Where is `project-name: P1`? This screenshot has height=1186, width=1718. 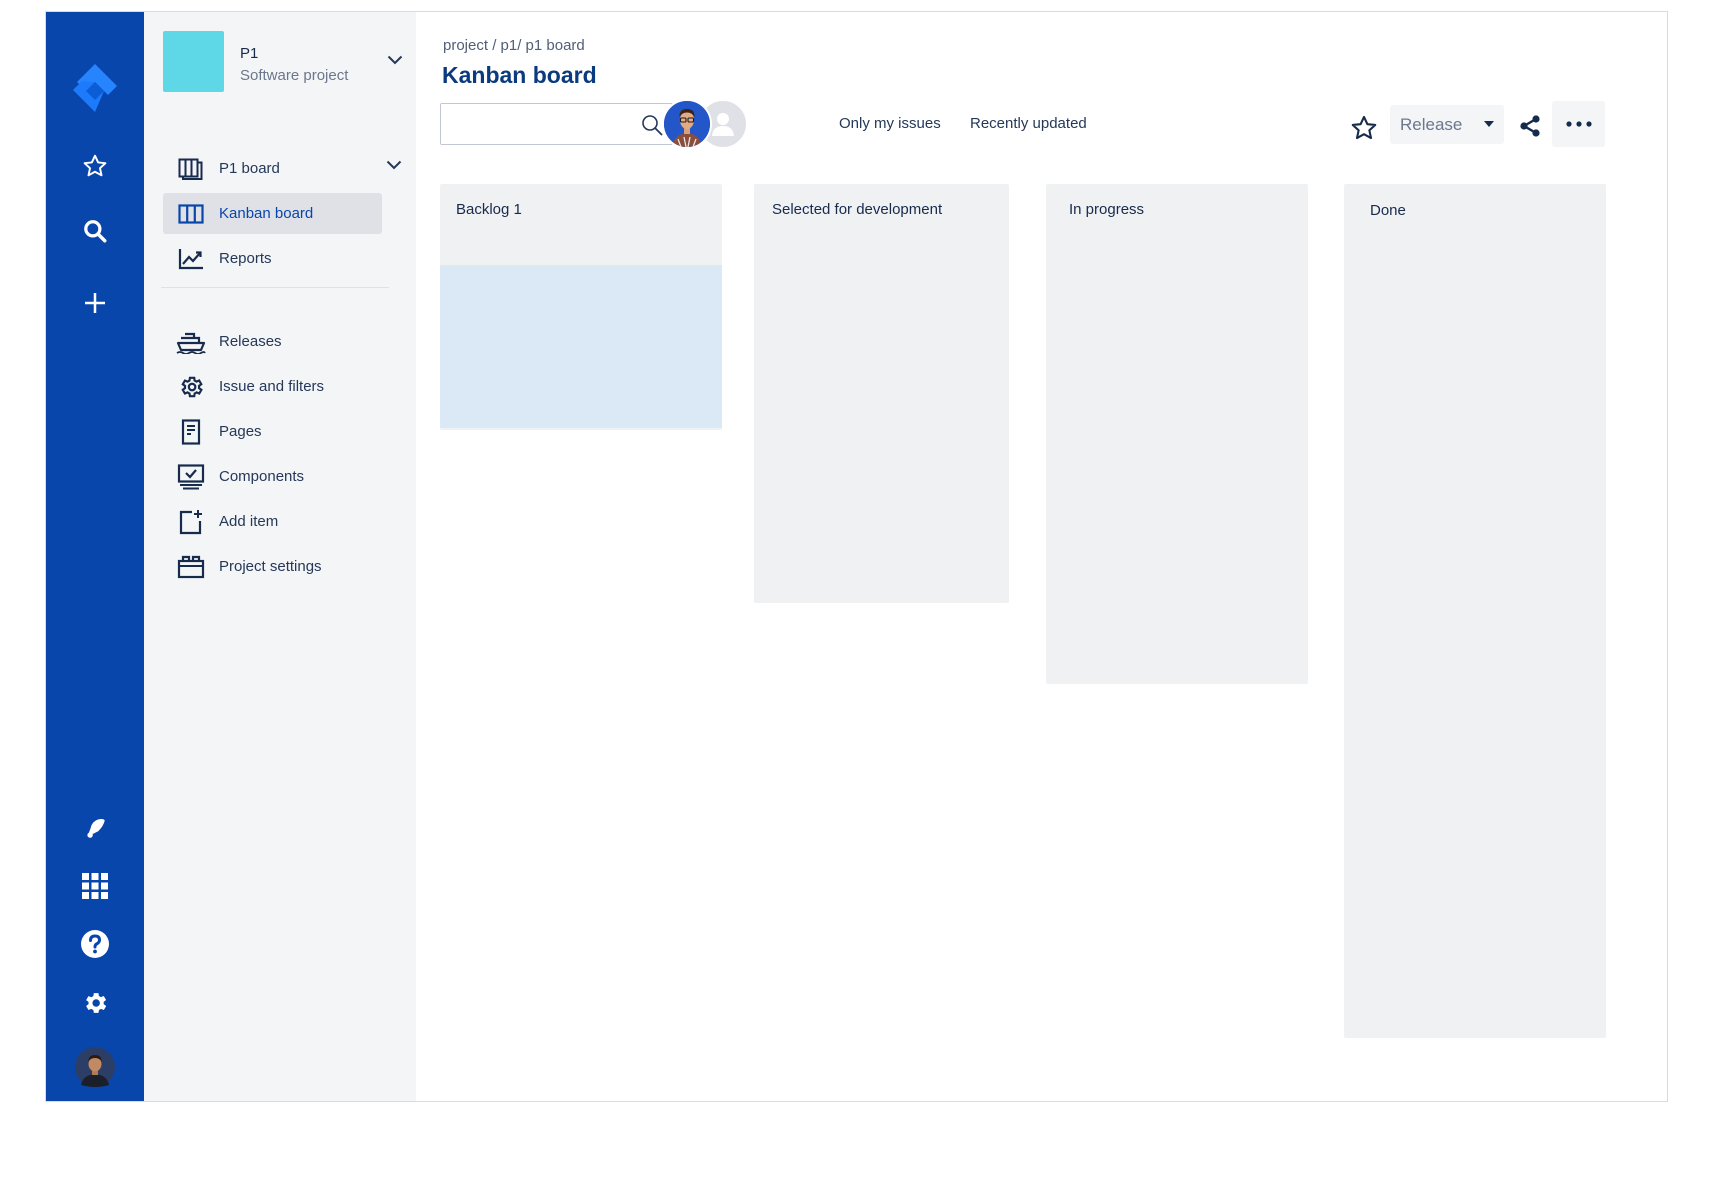
project-name: P1 is located at coordinates (249, 53).